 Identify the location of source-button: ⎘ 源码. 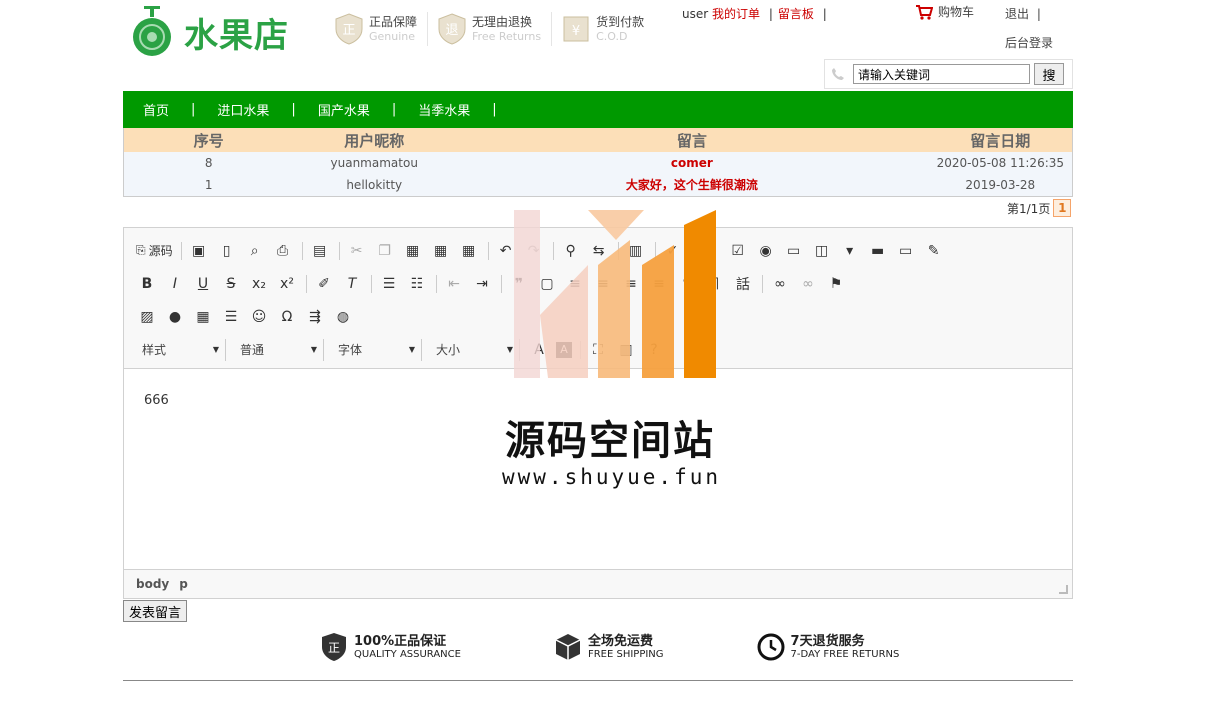
(154, 251).